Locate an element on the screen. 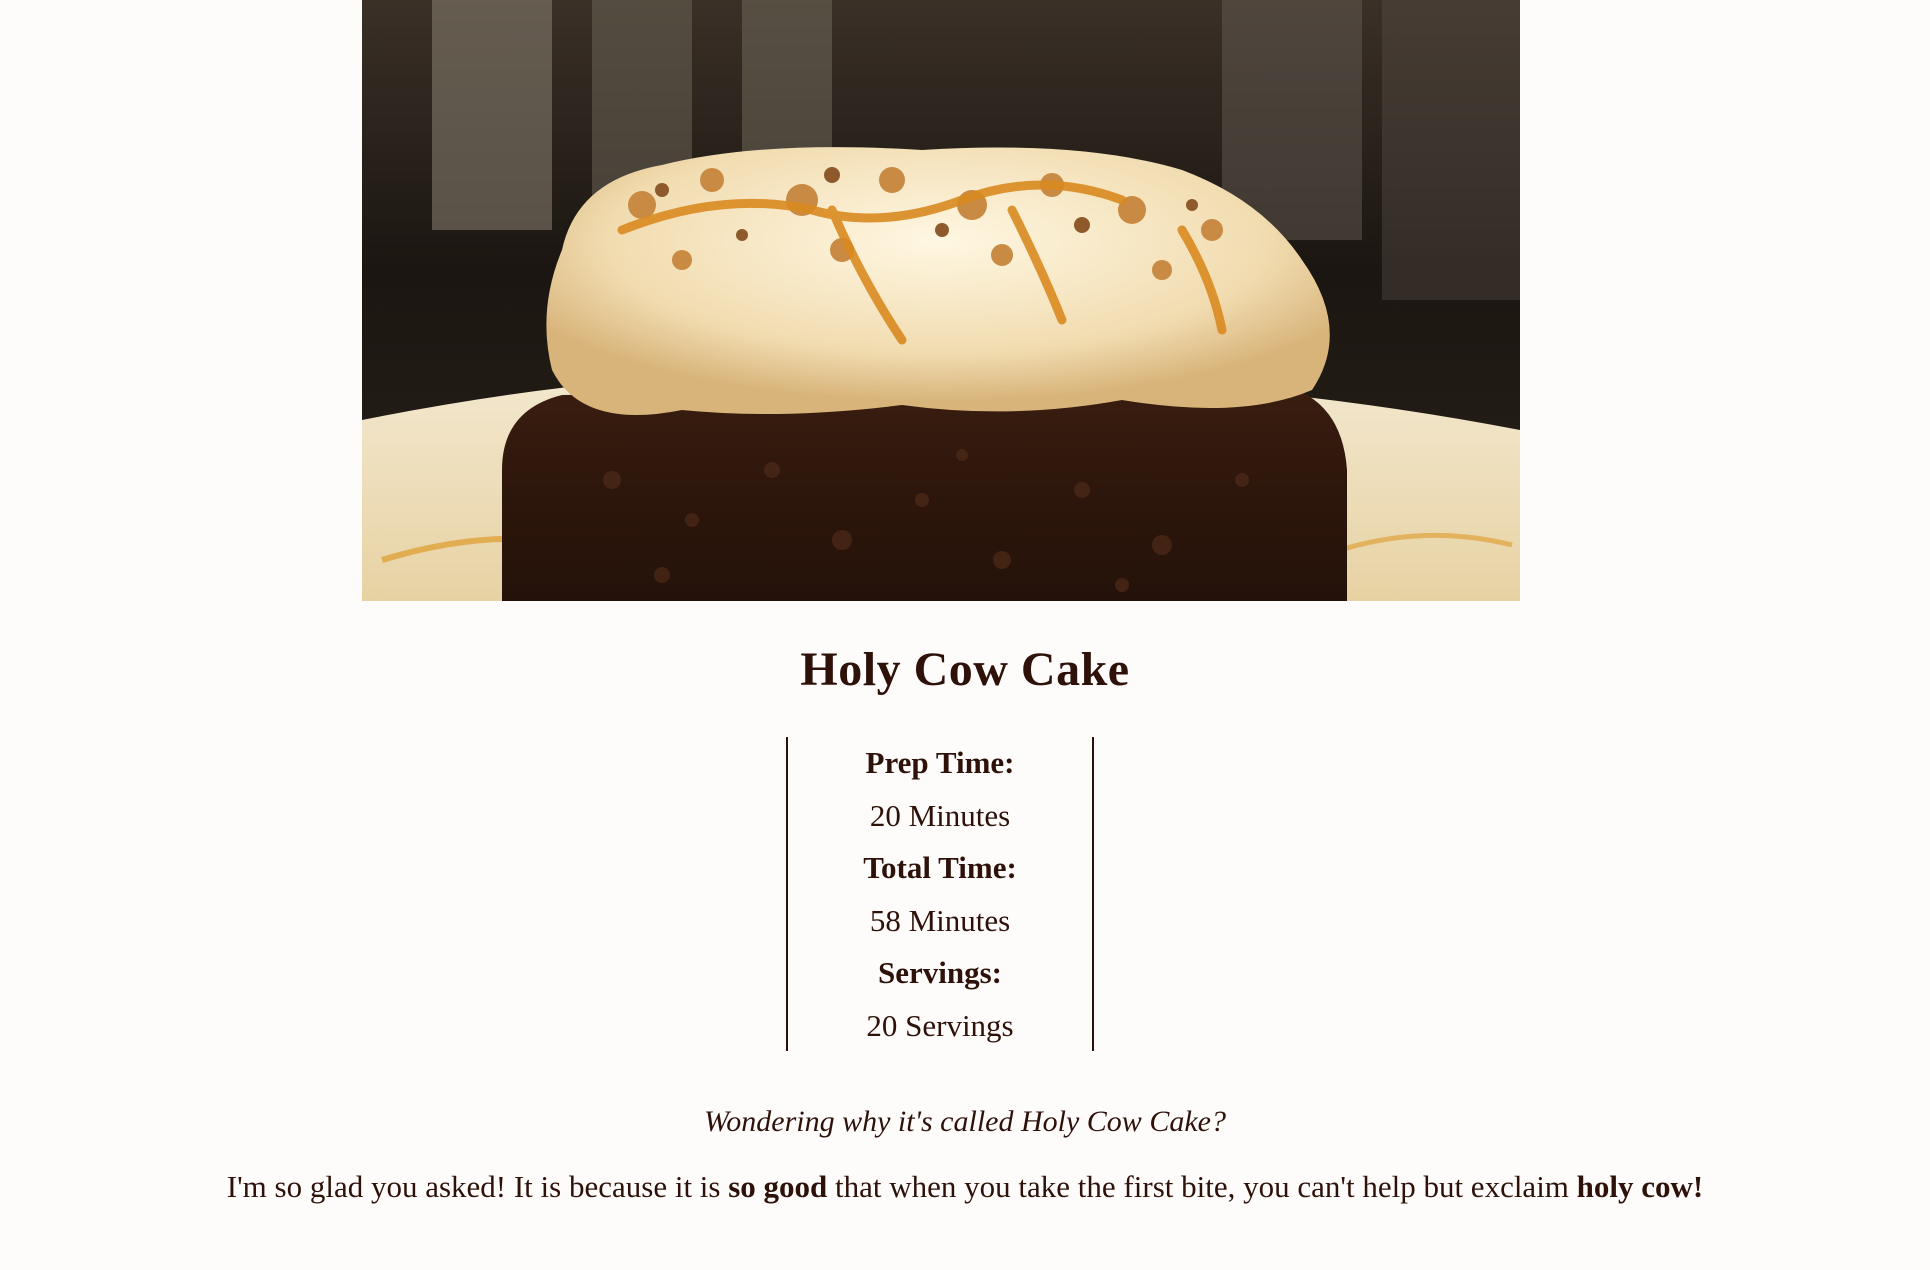 The height and width of the screenshot is (1270, 1930). answer-bold-holy-cow: holy cow! is located at coordinates (1640, 1186).